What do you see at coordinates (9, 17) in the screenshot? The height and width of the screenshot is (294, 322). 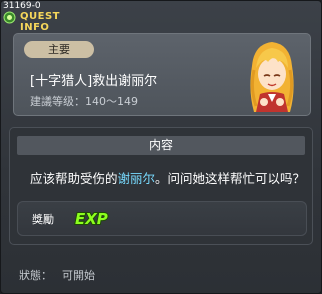 I see `quest-info-icon` at bounding box center [9, 17].